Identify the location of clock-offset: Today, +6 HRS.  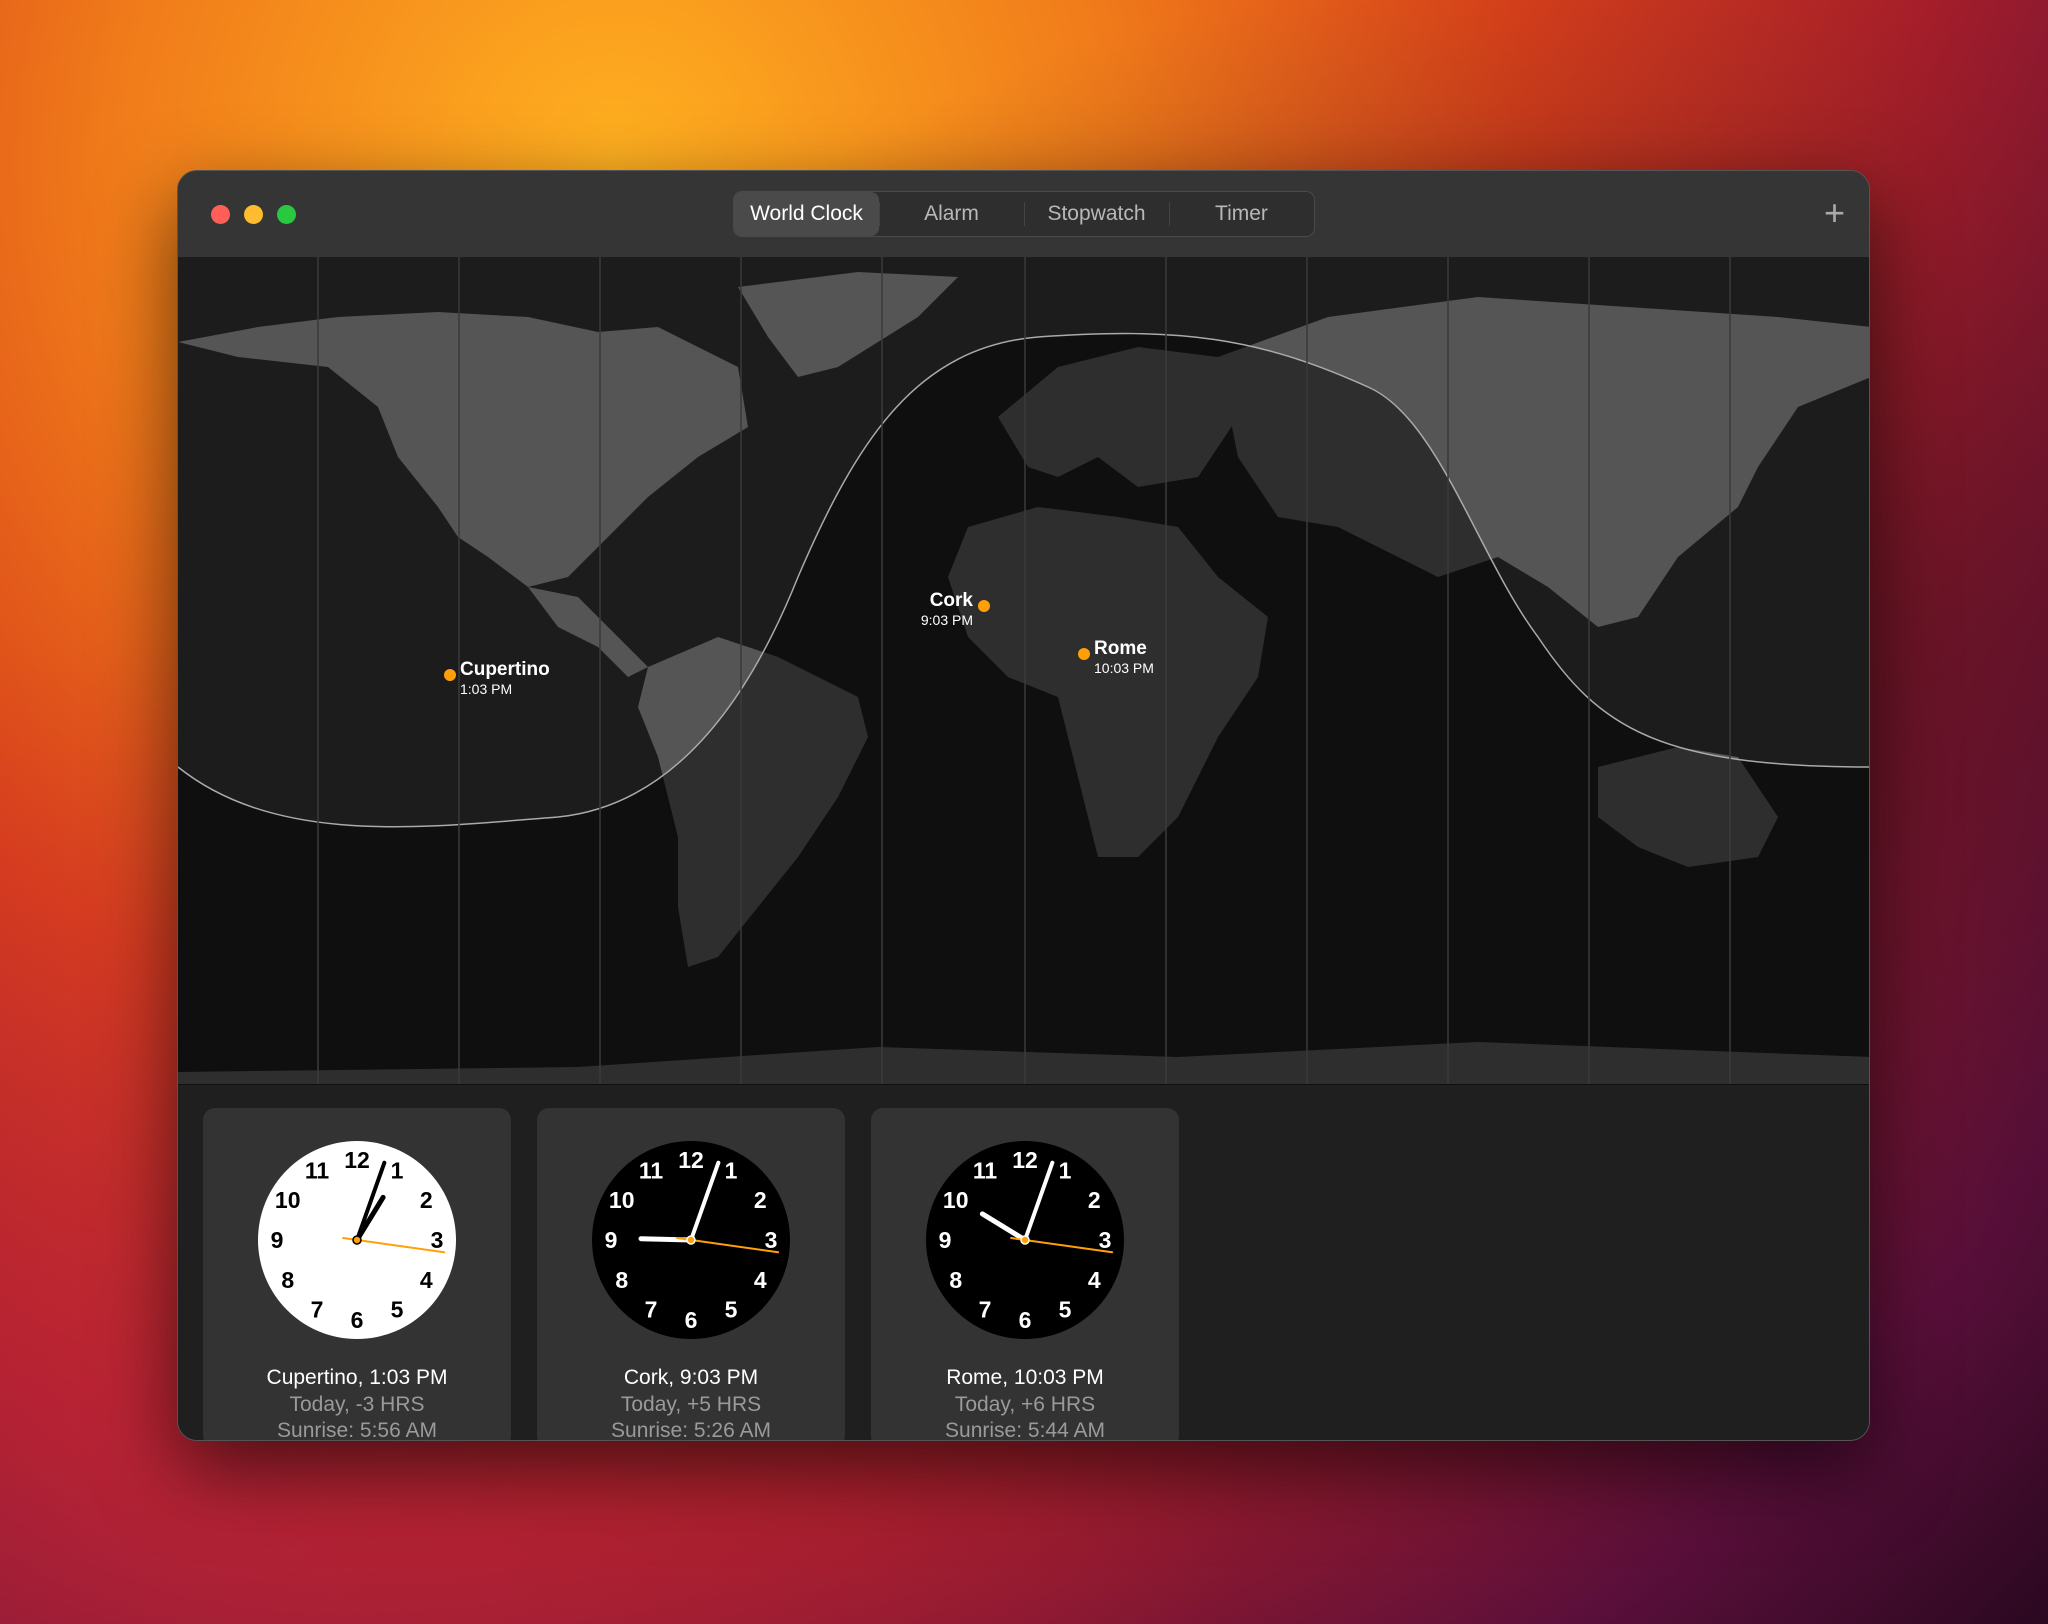
(1025, 1404).